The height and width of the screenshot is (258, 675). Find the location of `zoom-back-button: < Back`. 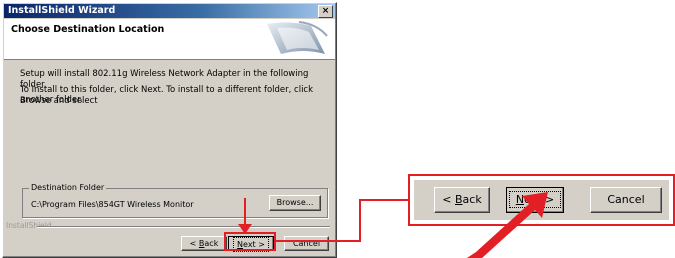

zoom-back-button: < Back is located at coordinates (462, 200).